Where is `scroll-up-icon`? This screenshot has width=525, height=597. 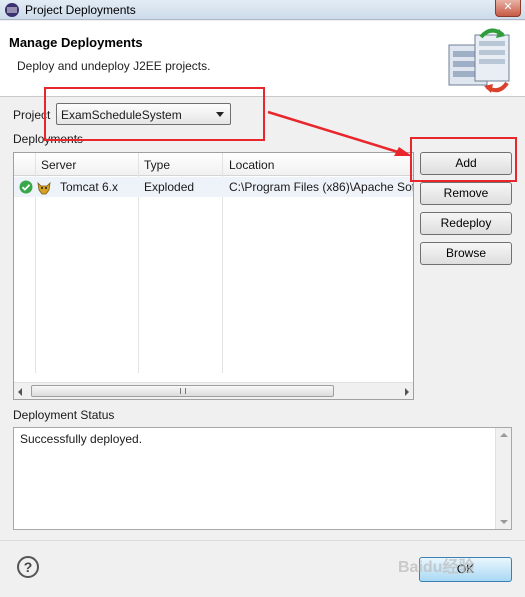 scroll-up-icon is located at coordinates (504, 435).